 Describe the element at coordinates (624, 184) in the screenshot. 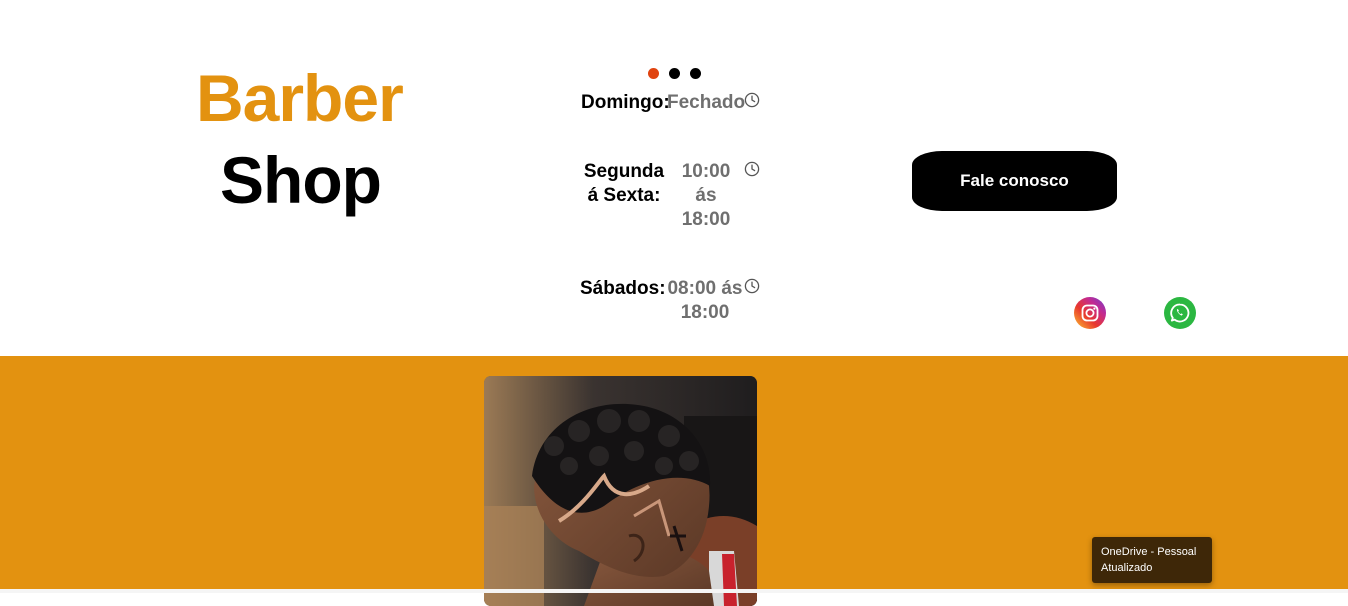

I see `hours-weekday-label: Segunda á Sexta:` at that location.